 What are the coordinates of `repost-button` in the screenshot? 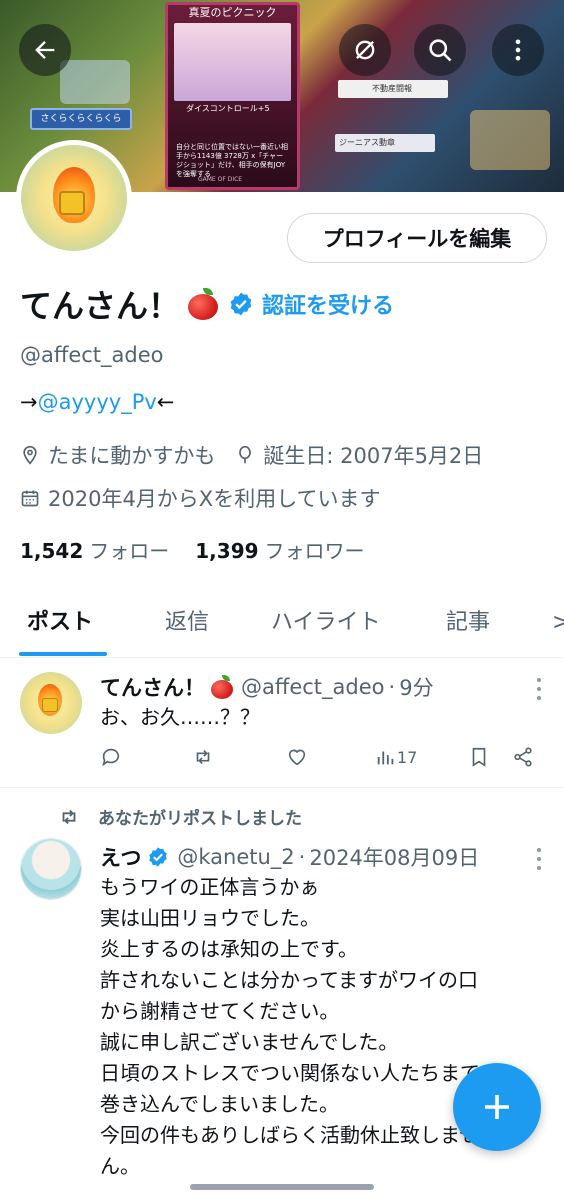 It's located at (203, 757).